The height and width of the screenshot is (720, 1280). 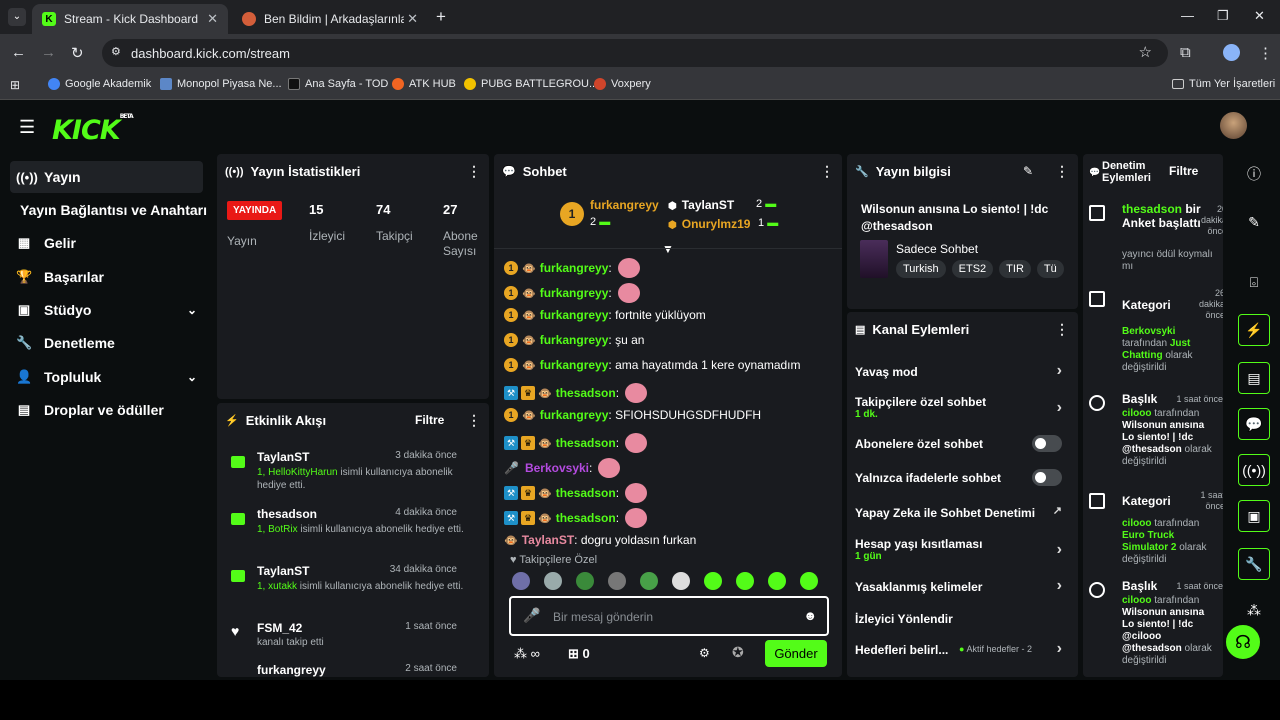 What do you see at coordinates (1254, 378) in the screenshot?
I see `document-icon: ▤` at bounding box center [1254, 378].